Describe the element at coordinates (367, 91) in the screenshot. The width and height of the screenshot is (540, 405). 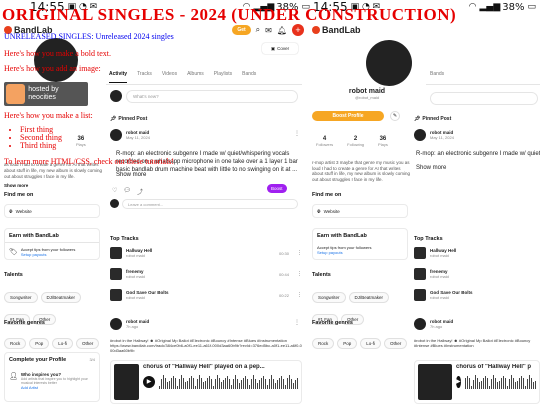
I see `profile-name: robot maid` at that location.